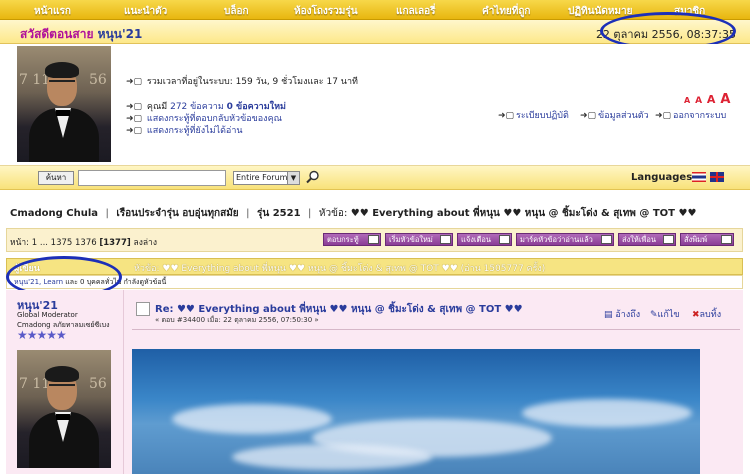 The height and width of the screenshot is (474, 750). I want to click on send-friend-icon, so click(668, 239).